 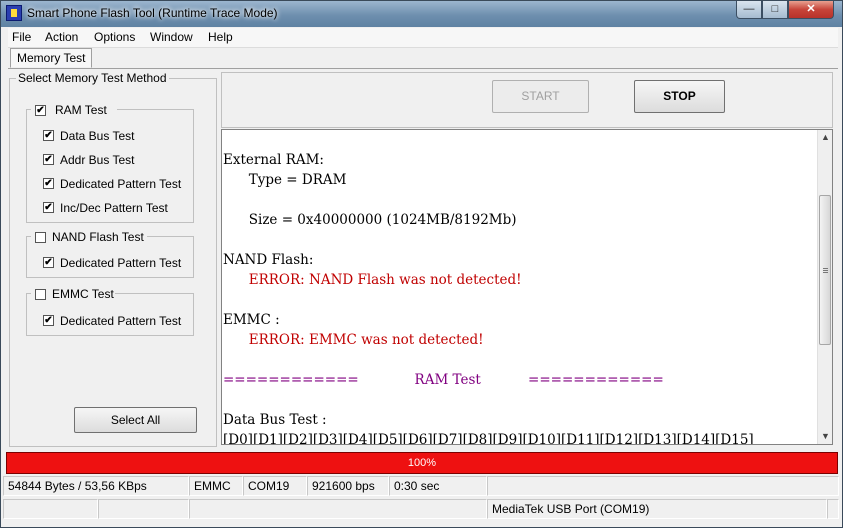 What do you see at coordinates (98, 237) in the screenshot?
I see `nand-test-label: NAND Flash Test` at bounding box center [98, 237].